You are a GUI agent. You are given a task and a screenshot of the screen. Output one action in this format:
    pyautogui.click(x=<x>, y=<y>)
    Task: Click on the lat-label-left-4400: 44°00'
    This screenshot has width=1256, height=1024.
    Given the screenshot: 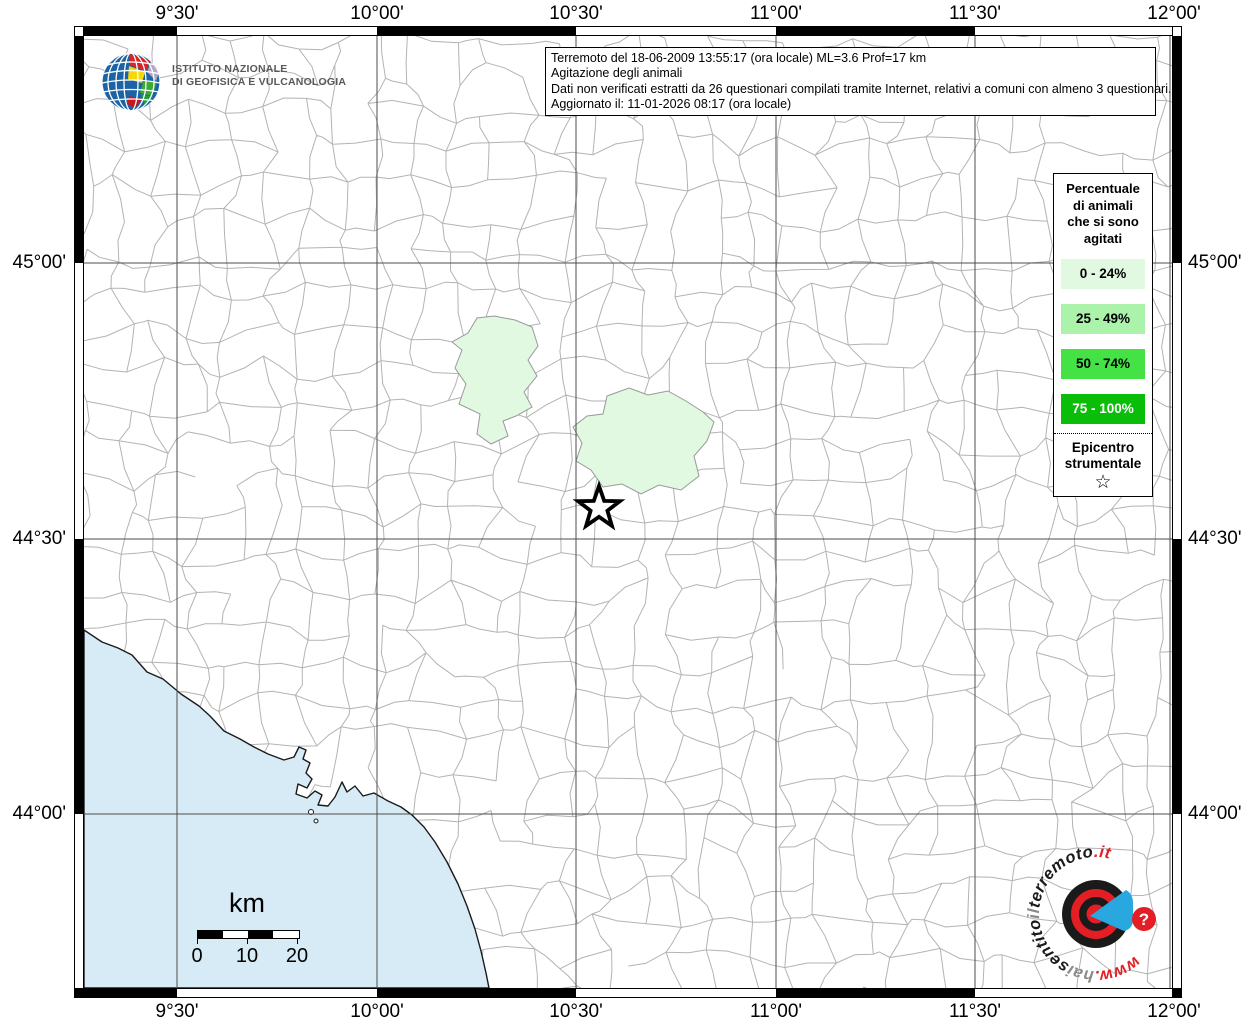 What is the action you would take?
    pyautogui.click(x=39, y=813)
    